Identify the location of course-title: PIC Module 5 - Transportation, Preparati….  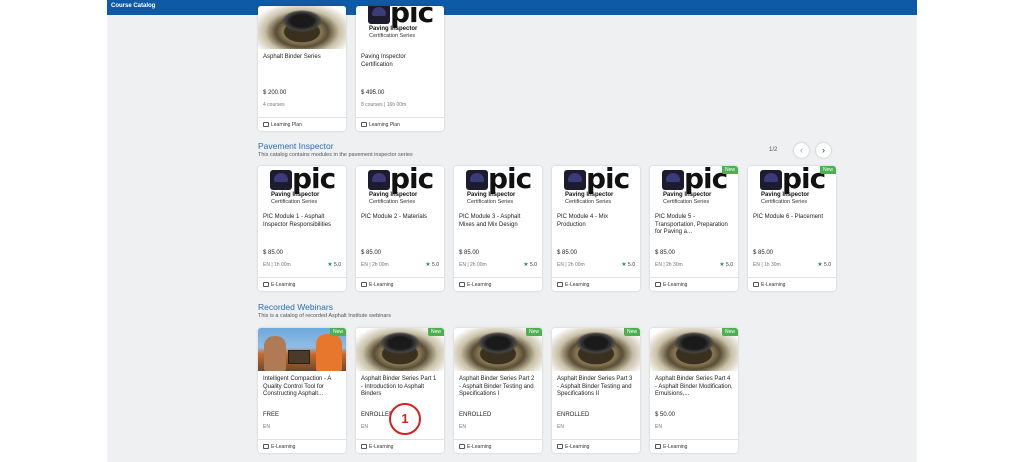
(694, 225).